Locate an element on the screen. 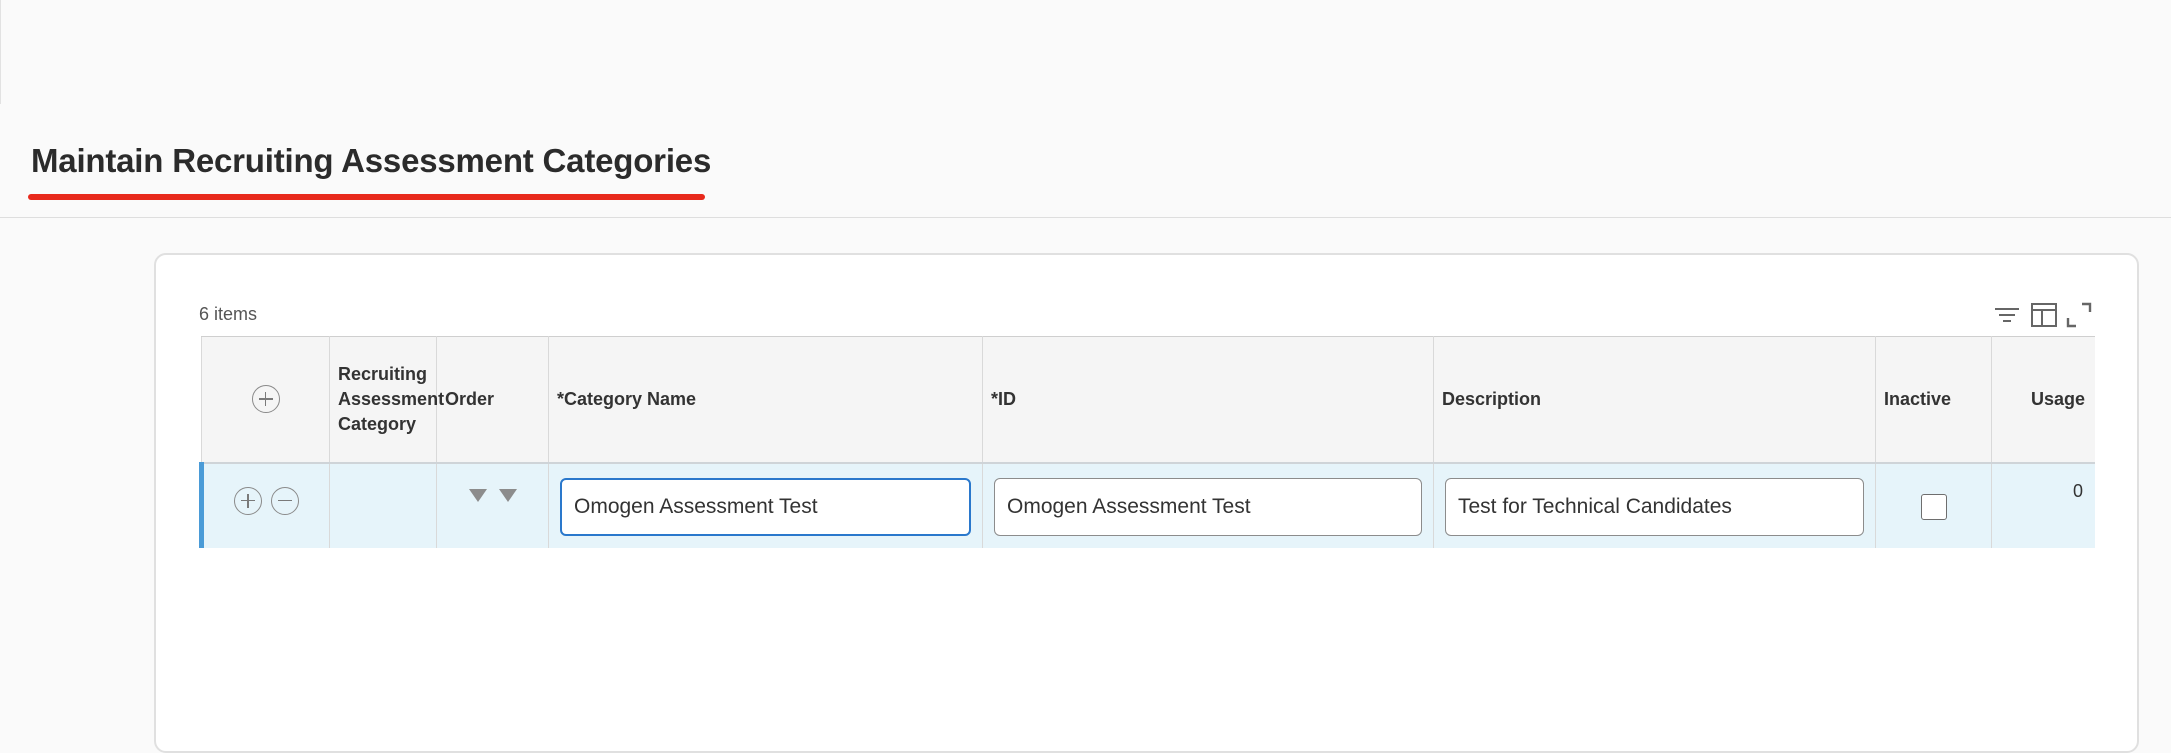 Image resolution: width=2171 pixels, height=753 pixels. category-name-input is located at coordinates (765, 506).